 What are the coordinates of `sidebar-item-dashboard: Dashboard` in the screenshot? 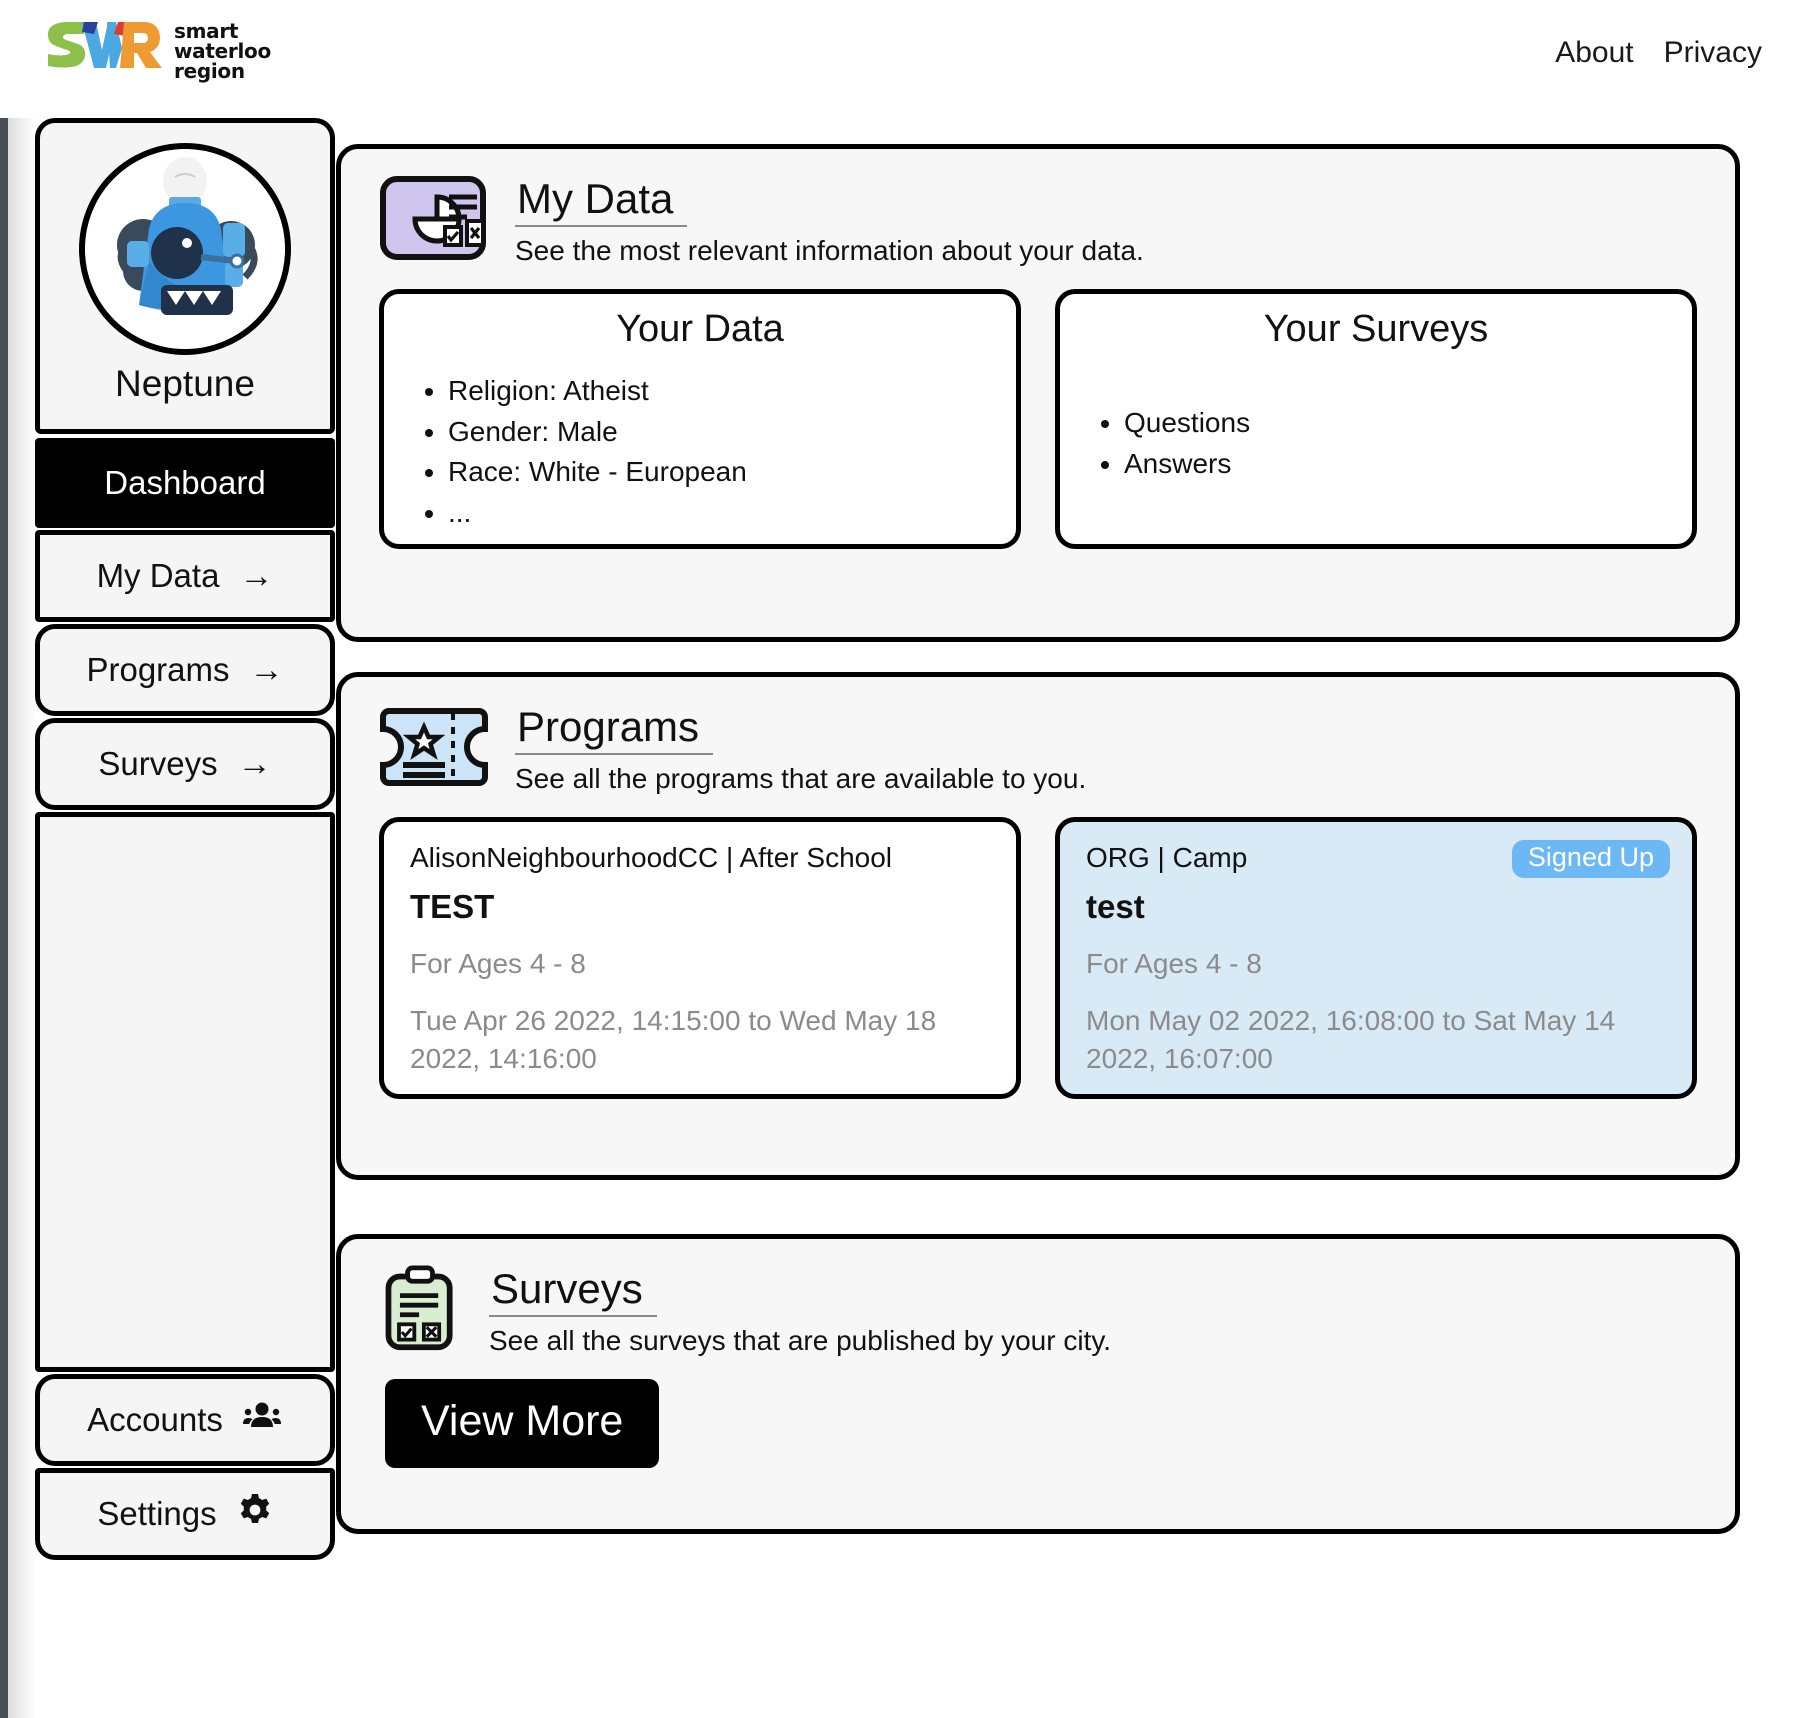 It's located at (185, 483).